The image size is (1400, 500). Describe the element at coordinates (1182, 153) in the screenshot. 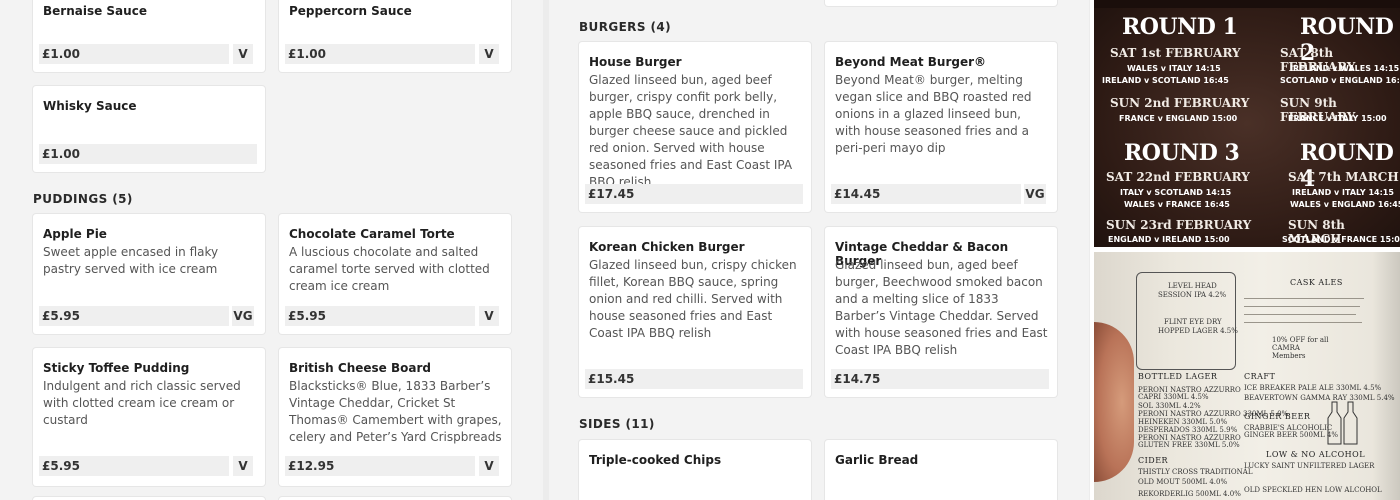

I see `round-title: ROUND 3` at that location.